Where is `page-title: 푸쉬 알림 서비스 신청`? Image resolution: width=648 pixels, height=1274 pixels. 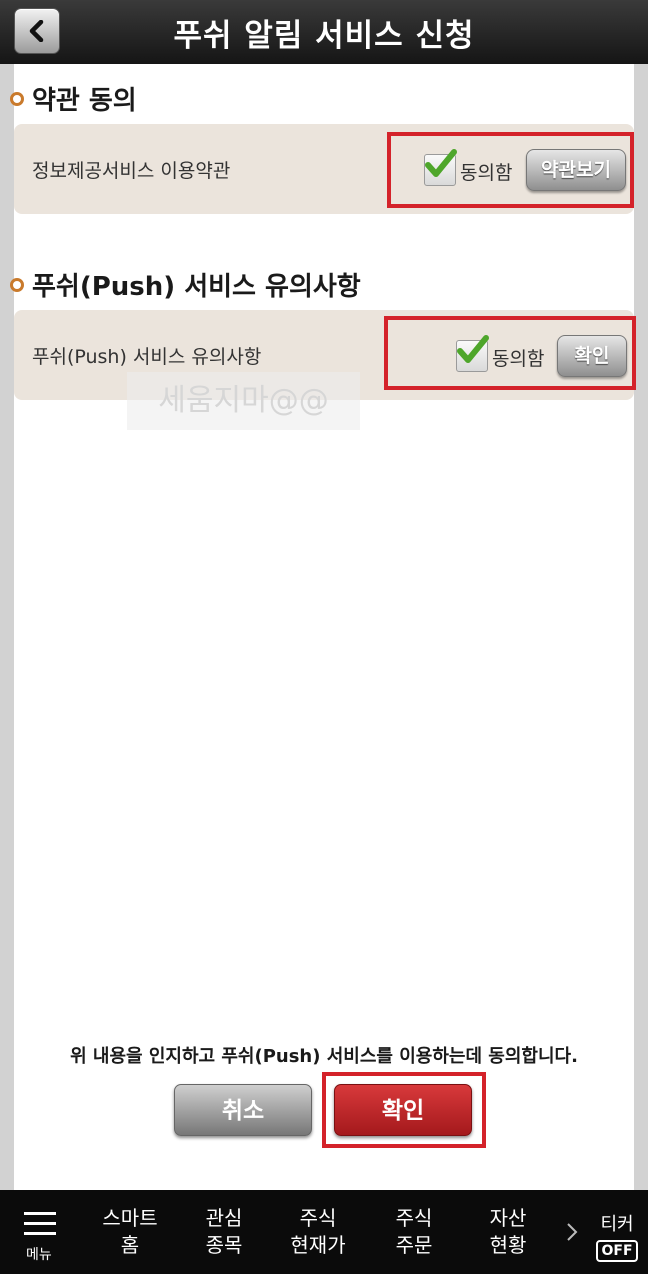 page-title: 푸쉬 알림 서비스 신청 is located at coordinates (324, 36).